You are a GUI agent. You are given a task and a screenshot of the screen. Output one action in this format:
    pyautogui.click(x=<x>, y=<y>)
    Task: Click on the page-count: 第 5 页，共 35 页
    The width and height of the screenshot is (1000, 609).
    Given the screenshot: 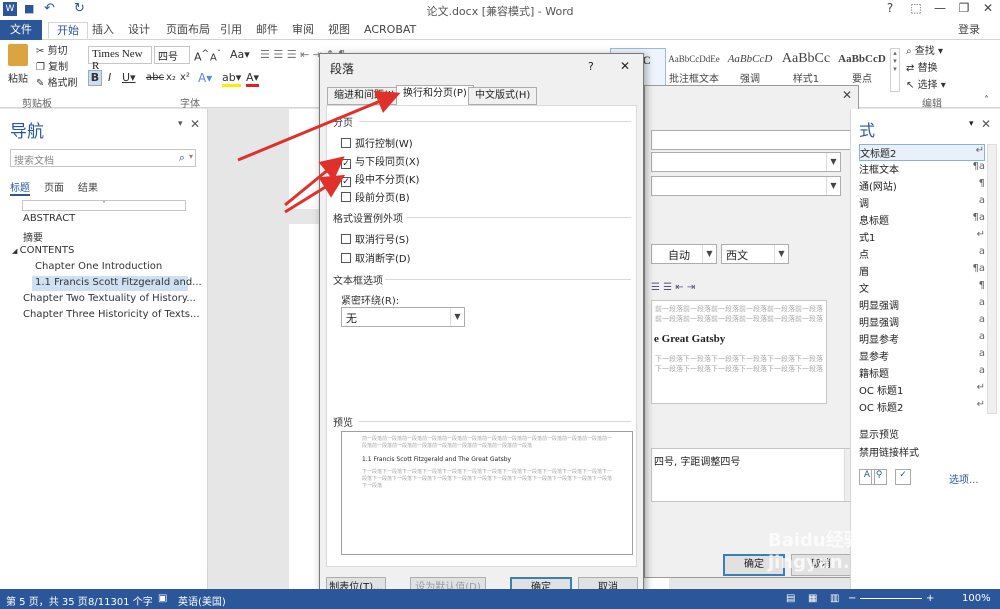 What is the action you would take?
    pyautogui.click(x=47, y=600)
    